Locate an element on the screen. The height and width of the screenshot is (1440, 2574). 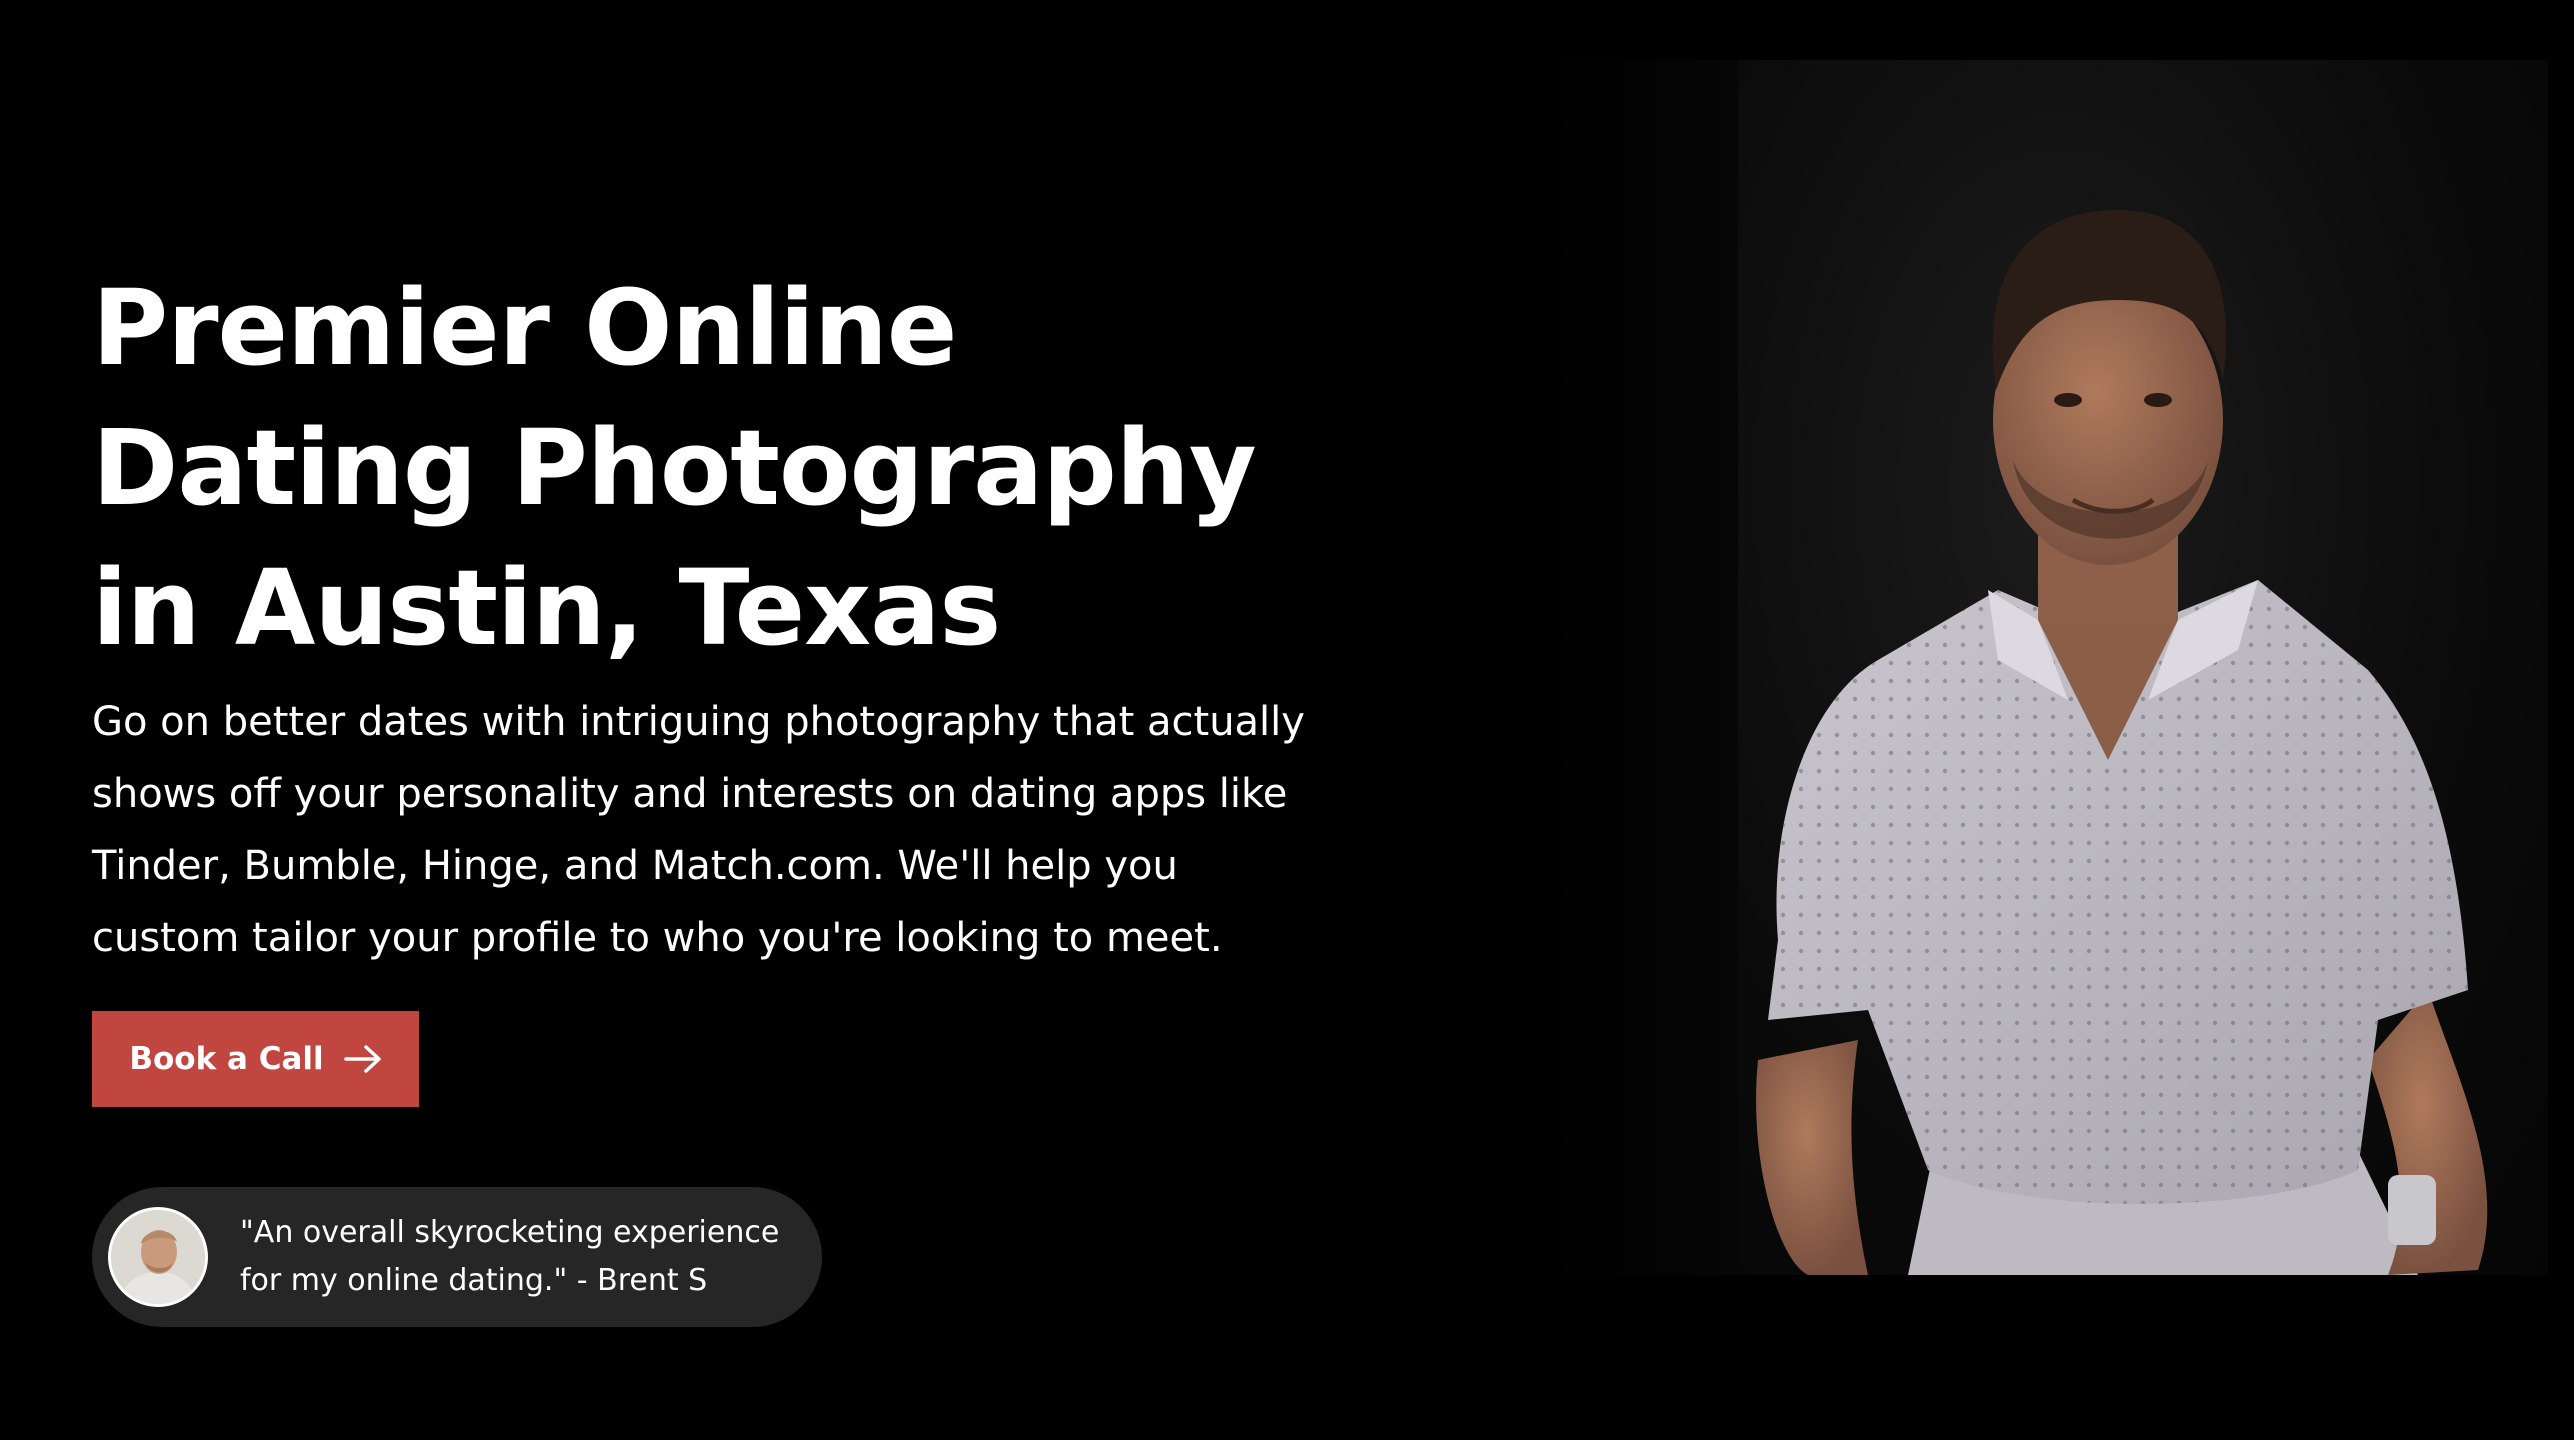
photo-edge-fade is located at coordinates (1640, 667).